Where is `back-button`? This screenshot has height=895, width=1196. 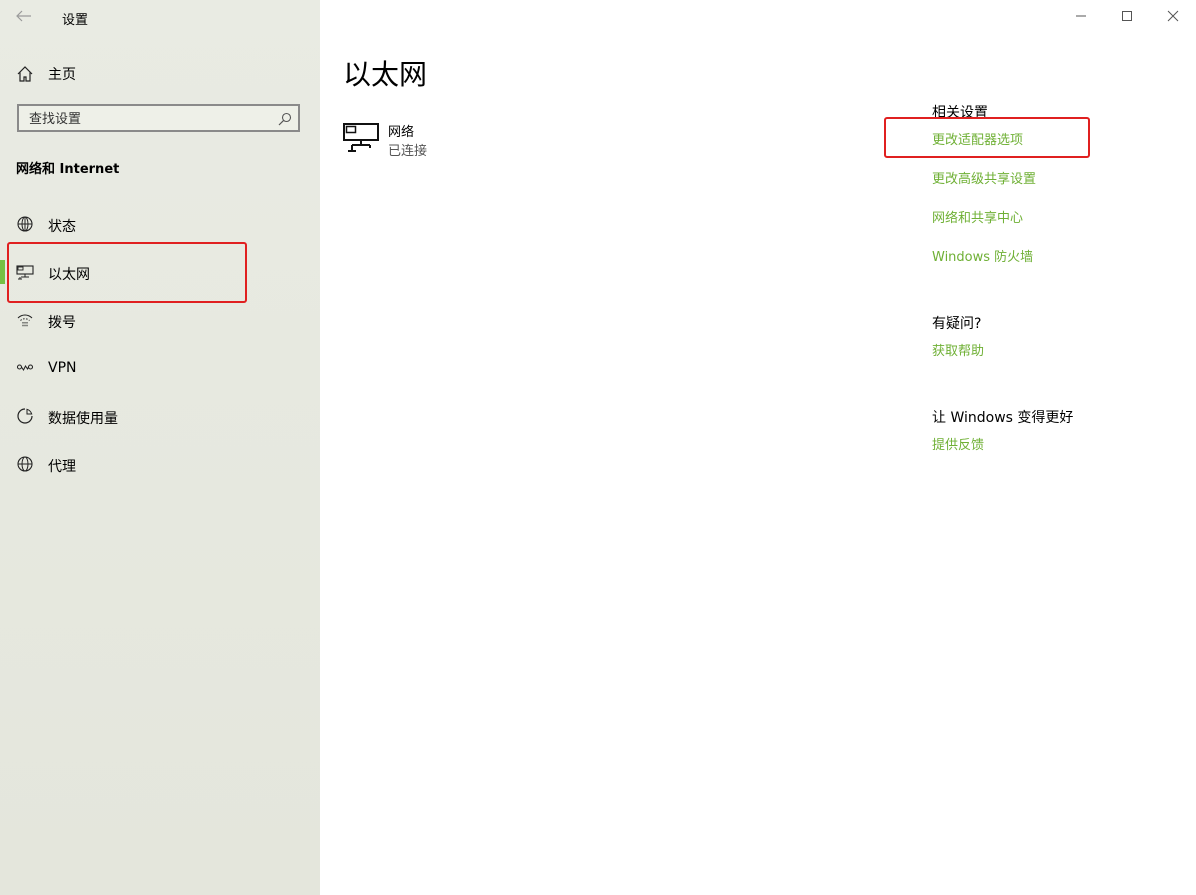 back-button is located at coordinates (24, 16).